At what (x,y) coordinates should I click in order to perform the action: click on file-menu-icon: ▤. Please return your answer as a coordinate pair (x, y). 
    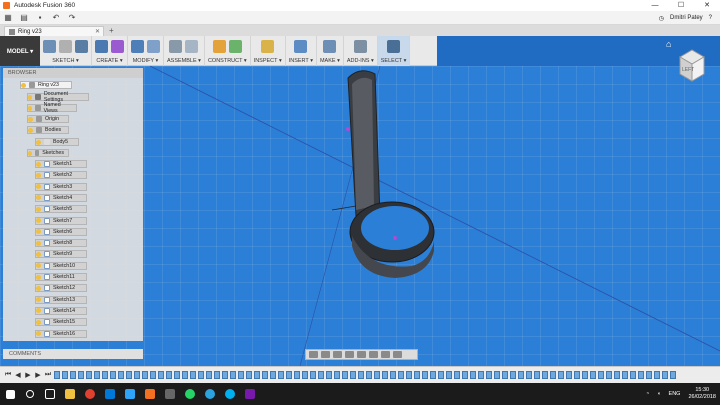
    Looking at the image, I should click on (24, 17).